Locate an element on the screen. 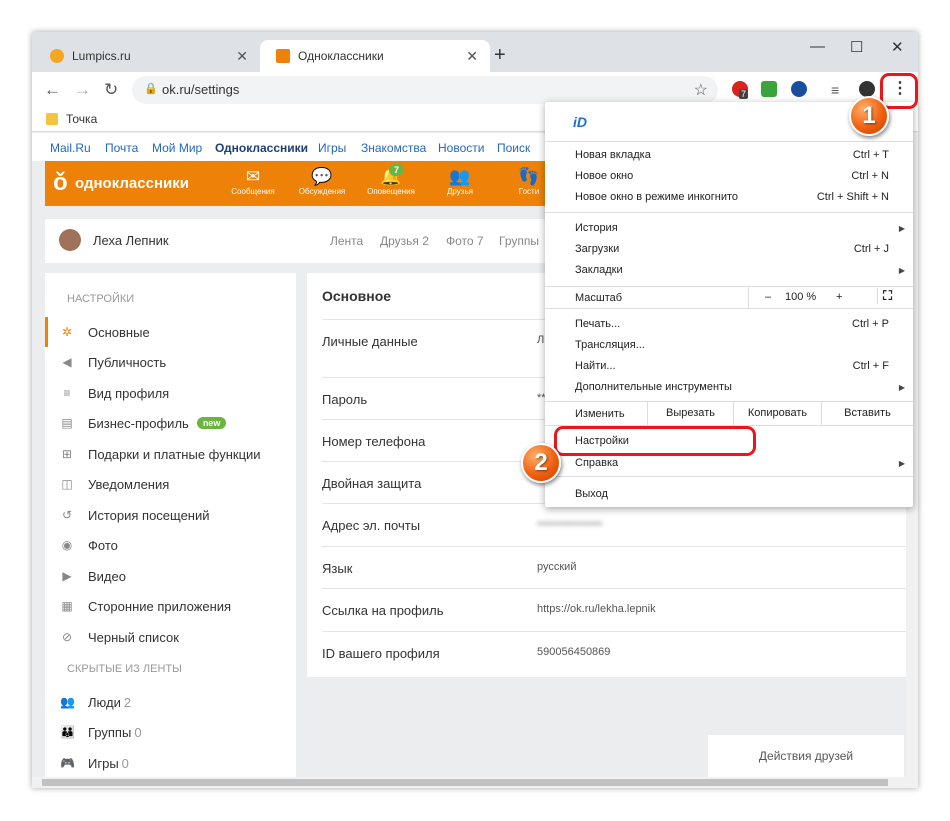  scroll-thumb is located at coordinates (465, 782).